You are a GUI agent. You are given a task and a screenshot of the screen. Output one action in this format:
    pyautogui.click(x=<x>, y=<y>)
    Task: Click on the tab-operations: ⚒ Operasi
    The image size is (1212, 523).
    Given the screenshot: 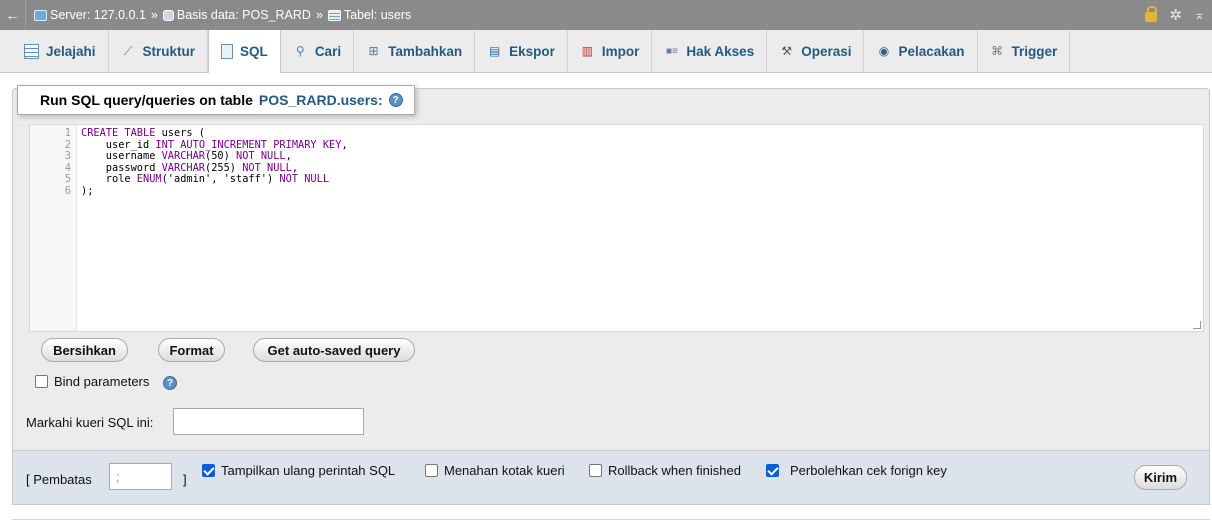 What is the action you would take?
    pyautogui.click(x=816, y=51)
    